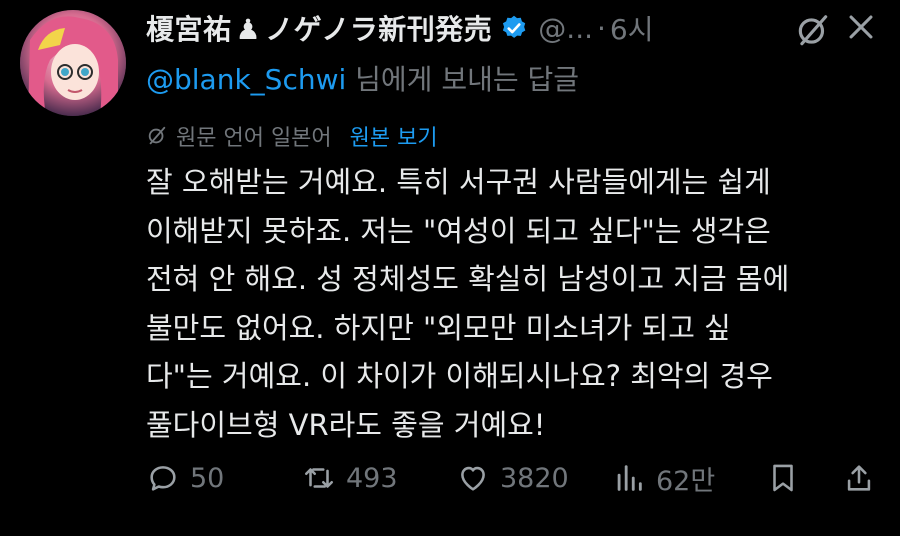 The image size is (900, 536). Describe the element at coordinates (534, 478) in the screenshot. I see `like-count: 3820` at that location.